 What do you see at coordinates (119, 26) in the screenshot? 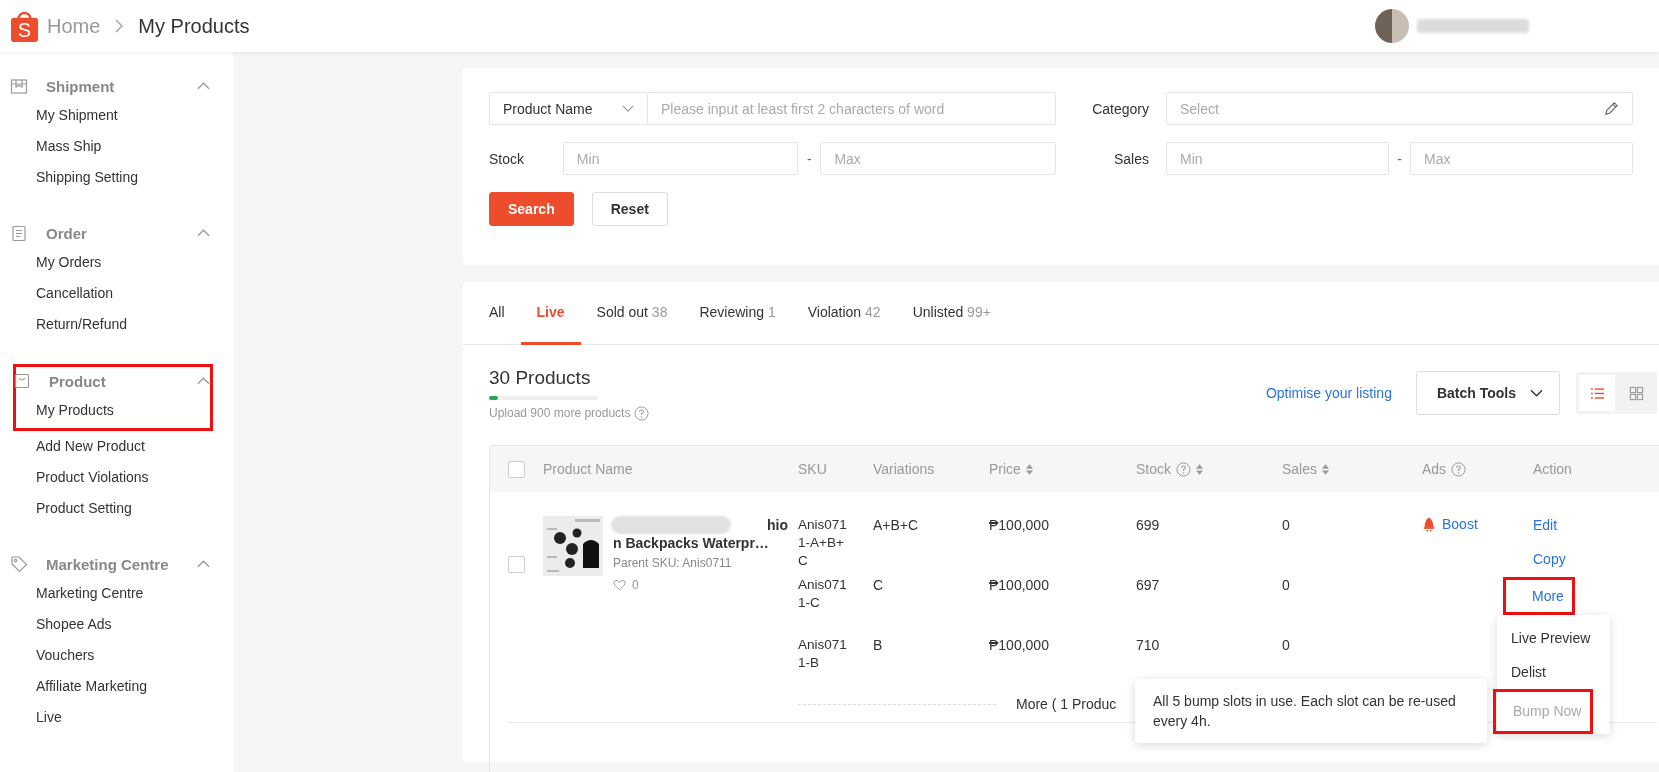
I see `chevron-right-icon` at bounding box center [119, 26].